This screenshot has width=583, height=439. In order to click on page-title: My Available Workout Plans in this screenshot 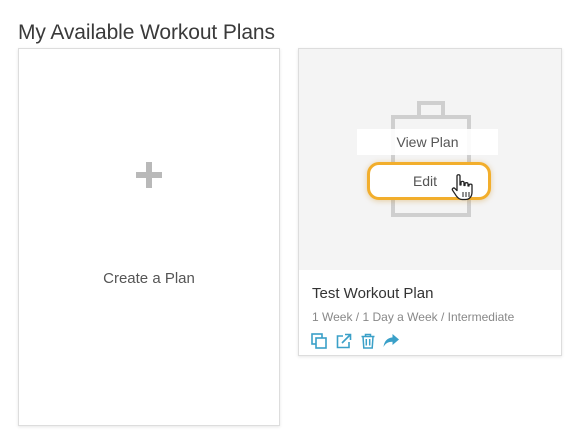, I will do `click(146, 33)`.